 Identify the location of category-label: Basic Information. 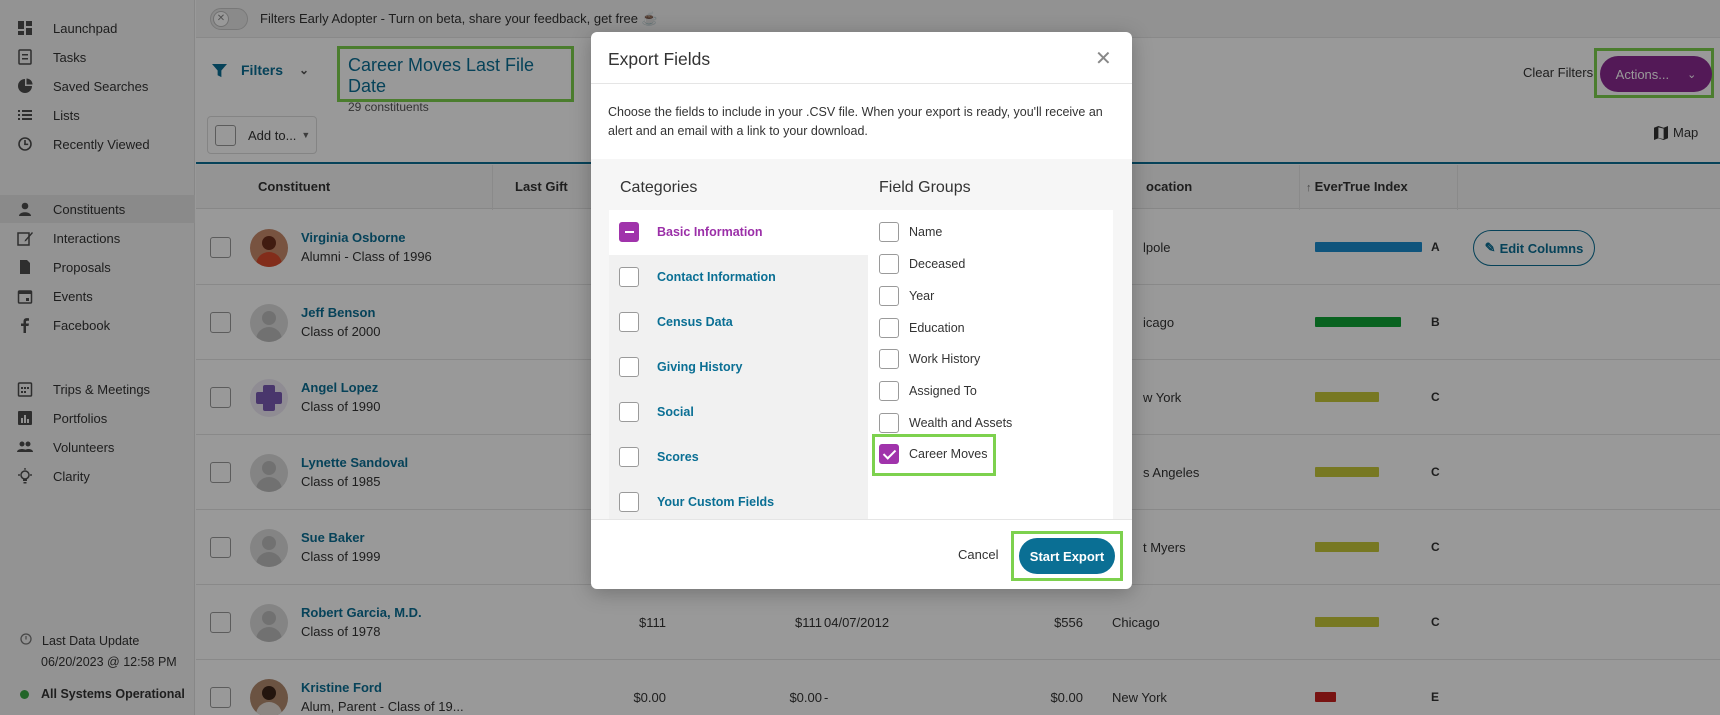
(710, 232).